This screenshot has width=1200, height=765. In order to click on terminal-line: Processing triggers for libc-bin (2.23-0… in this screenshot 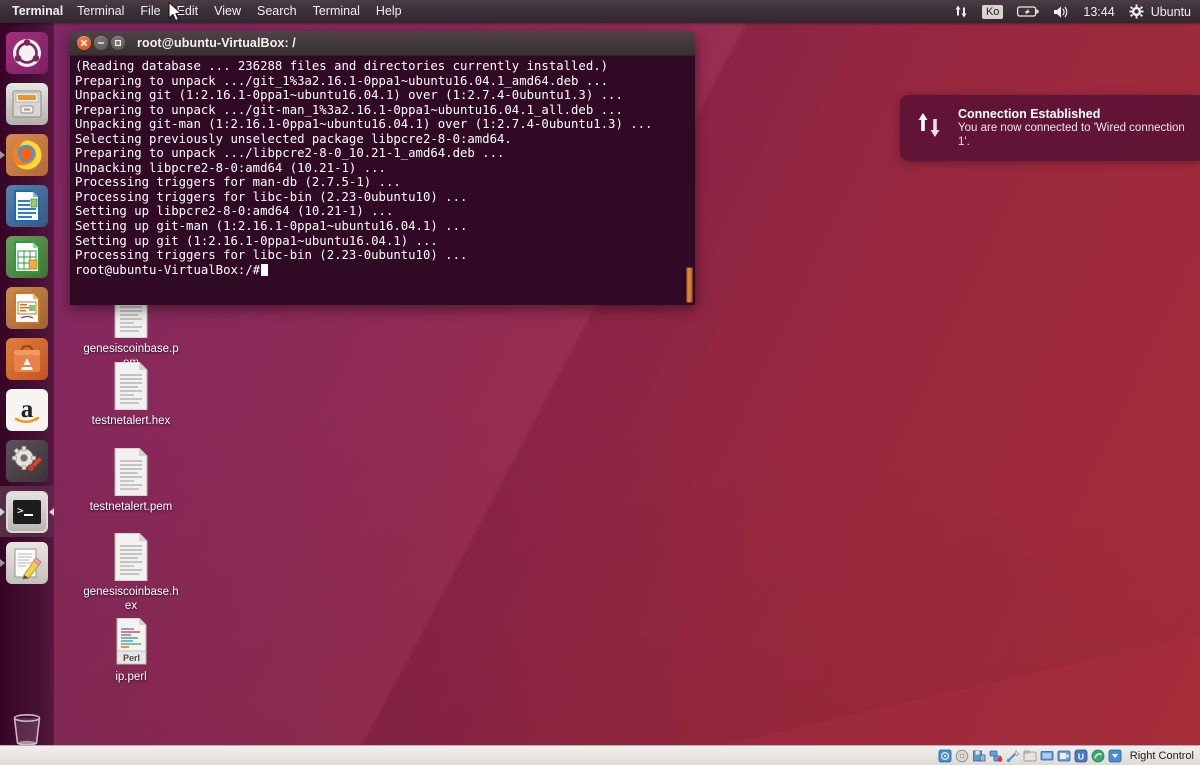, I will do `click(271, 196)`.